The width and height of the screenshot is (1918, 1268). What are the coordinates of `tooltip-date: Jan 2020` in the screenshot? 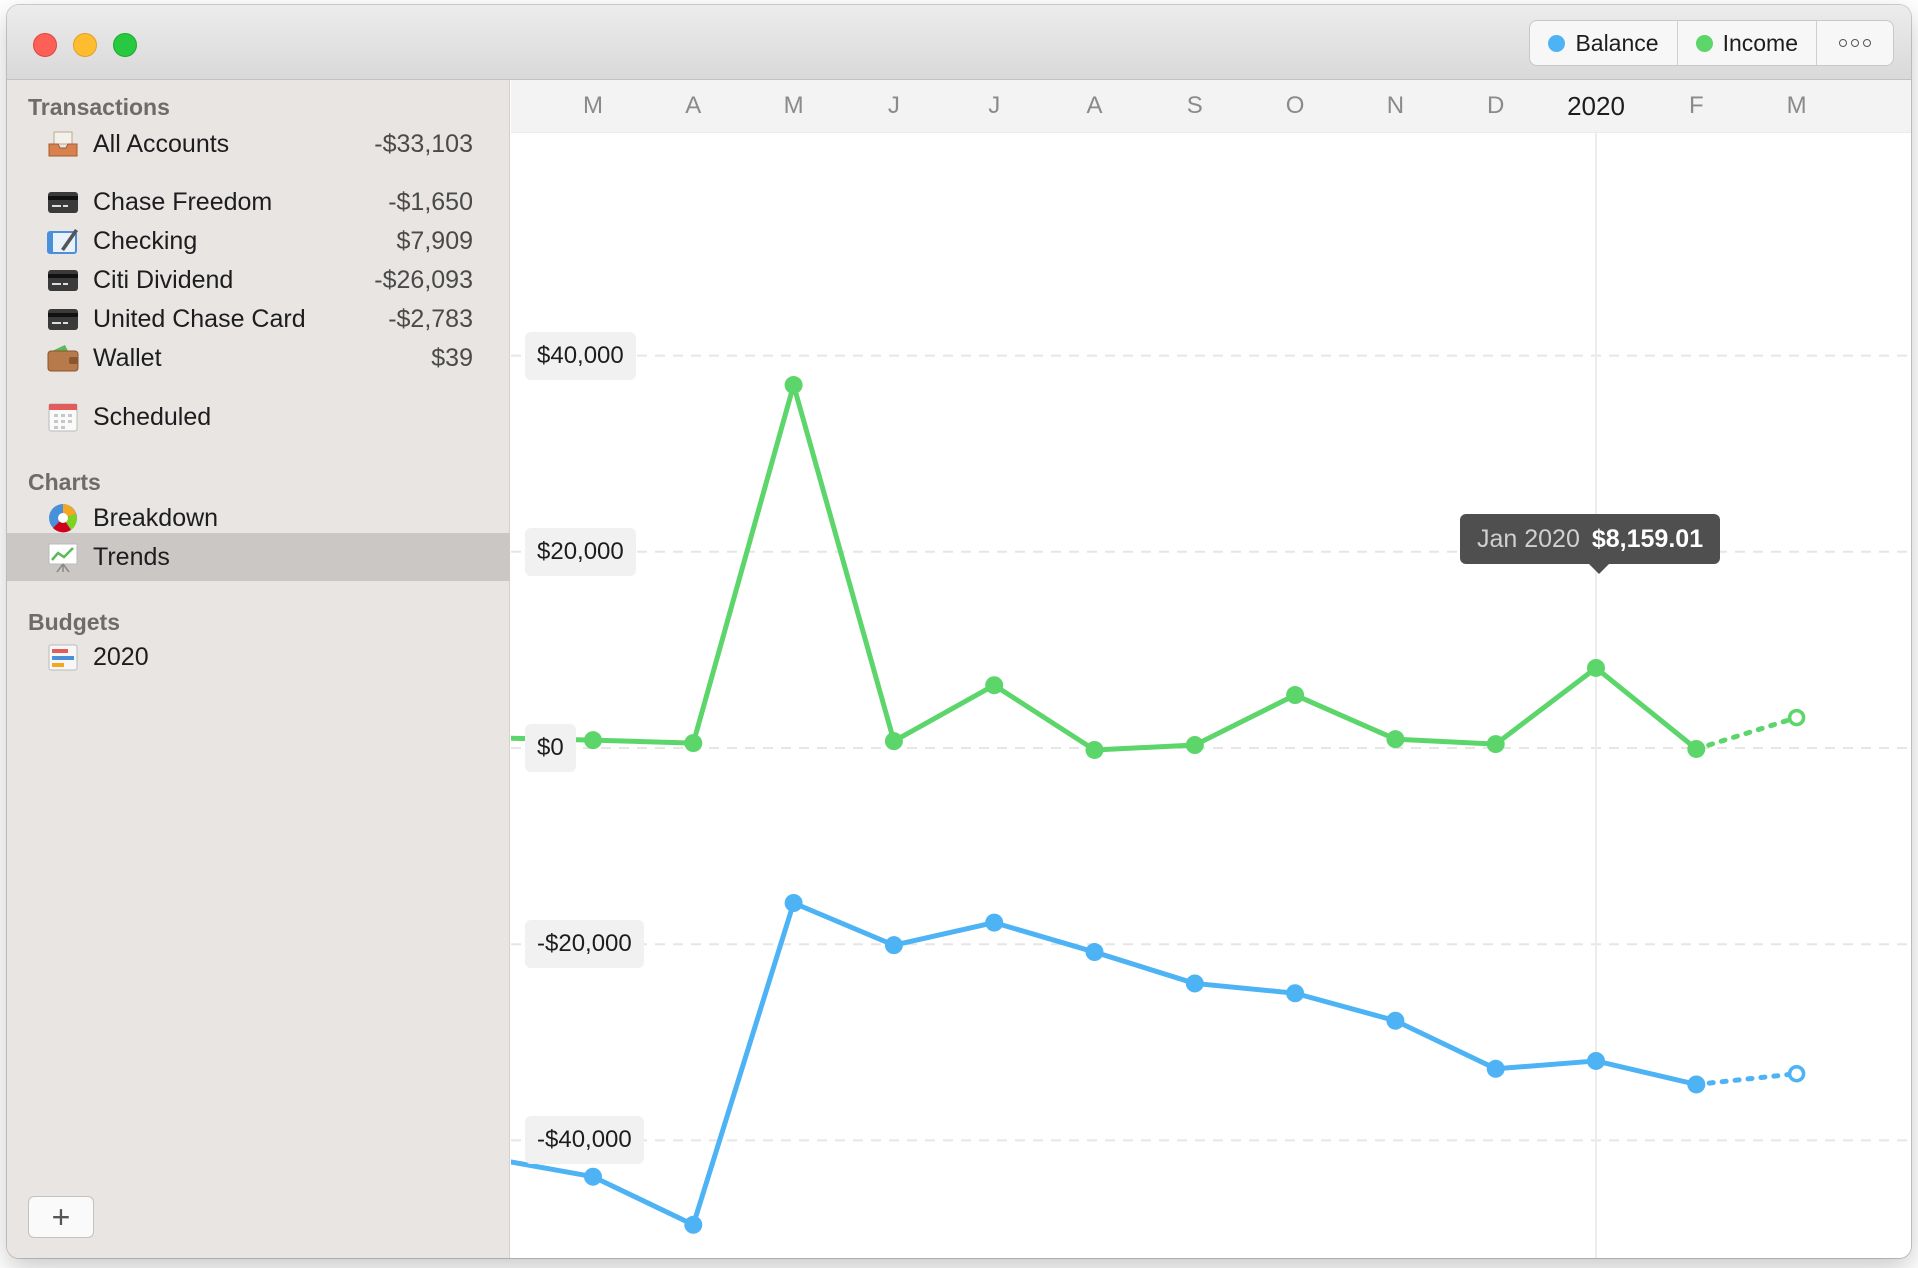 It's located at (1528, 538).